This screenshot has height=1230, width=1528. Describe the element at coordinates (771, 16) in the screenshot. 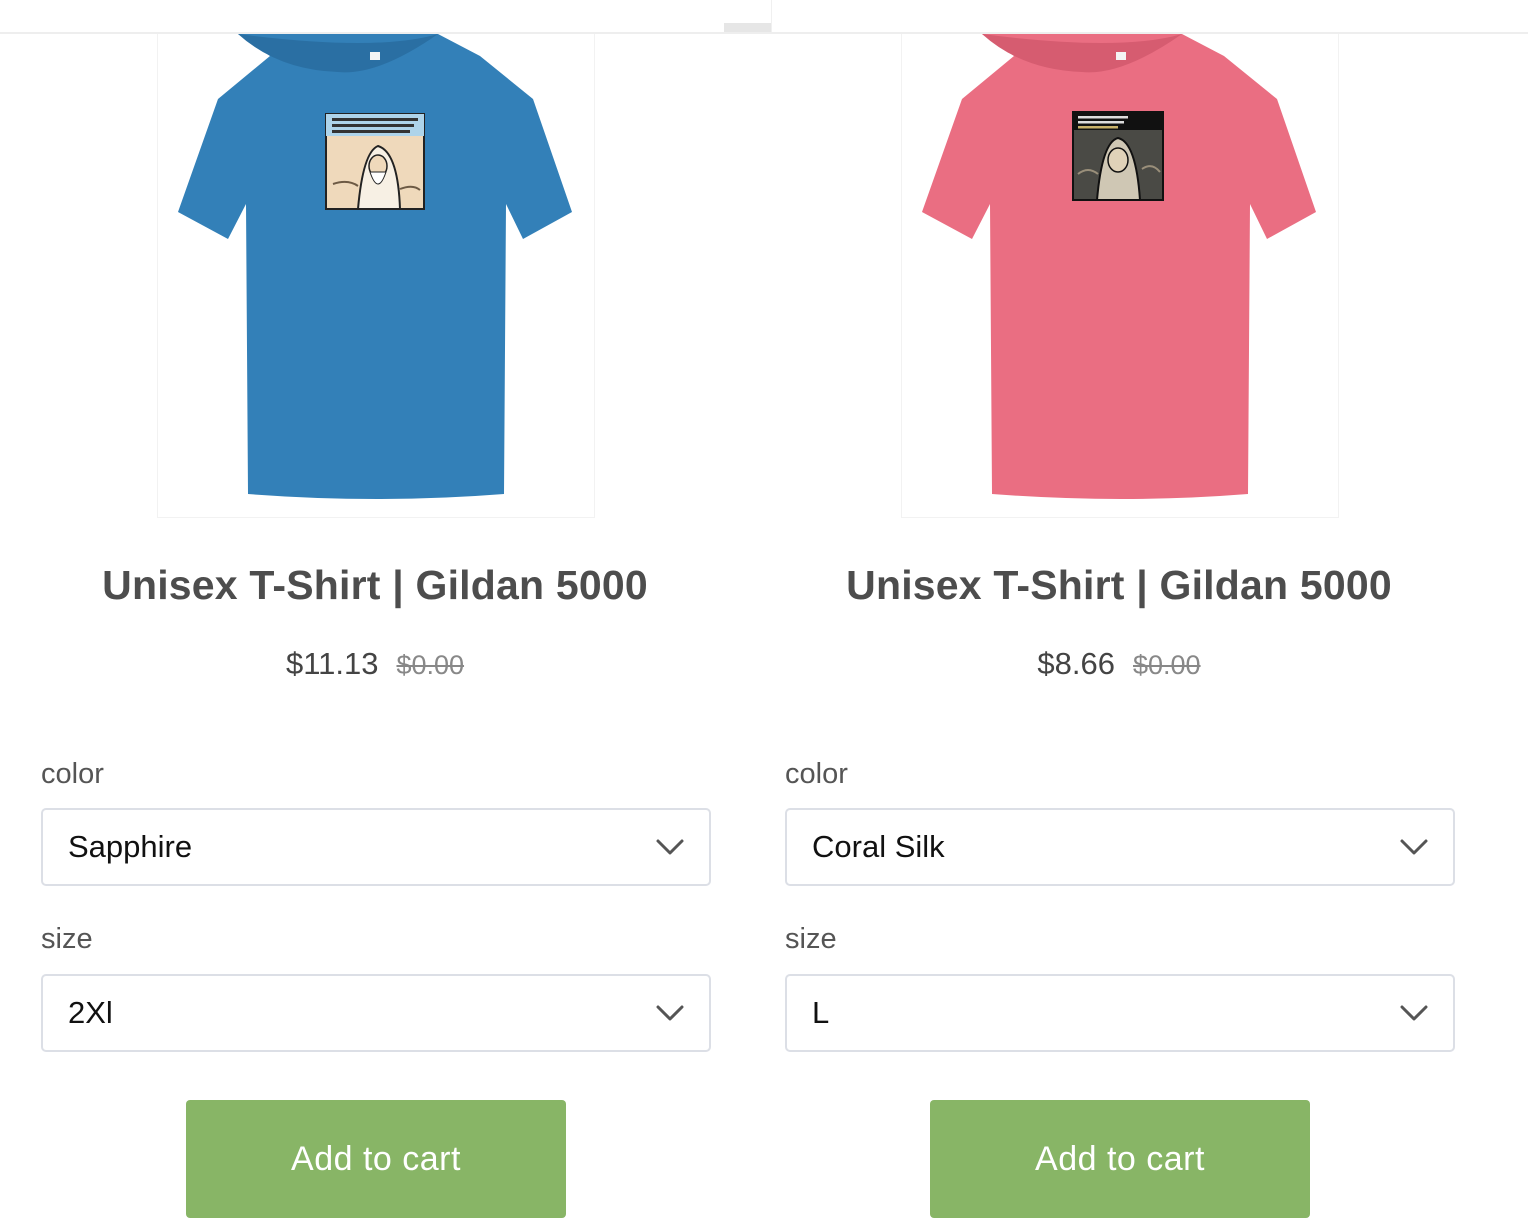

I see `column-divider` at that location.